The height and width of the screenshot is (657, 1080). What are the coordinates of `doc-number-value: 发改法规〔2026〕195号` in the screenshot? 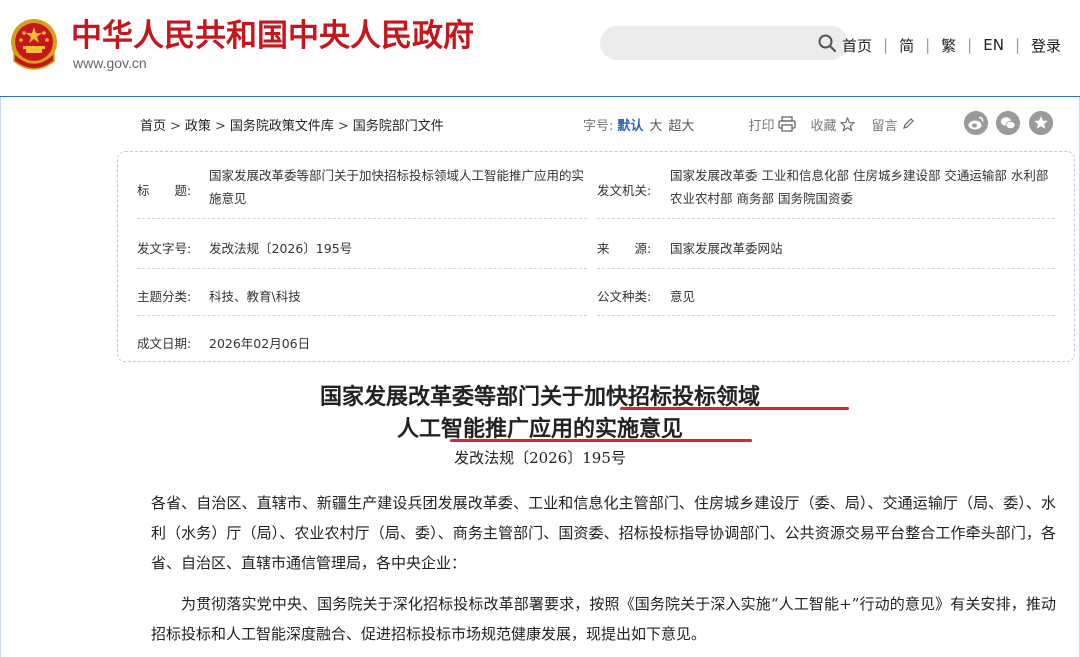 It's located at (281, 248).